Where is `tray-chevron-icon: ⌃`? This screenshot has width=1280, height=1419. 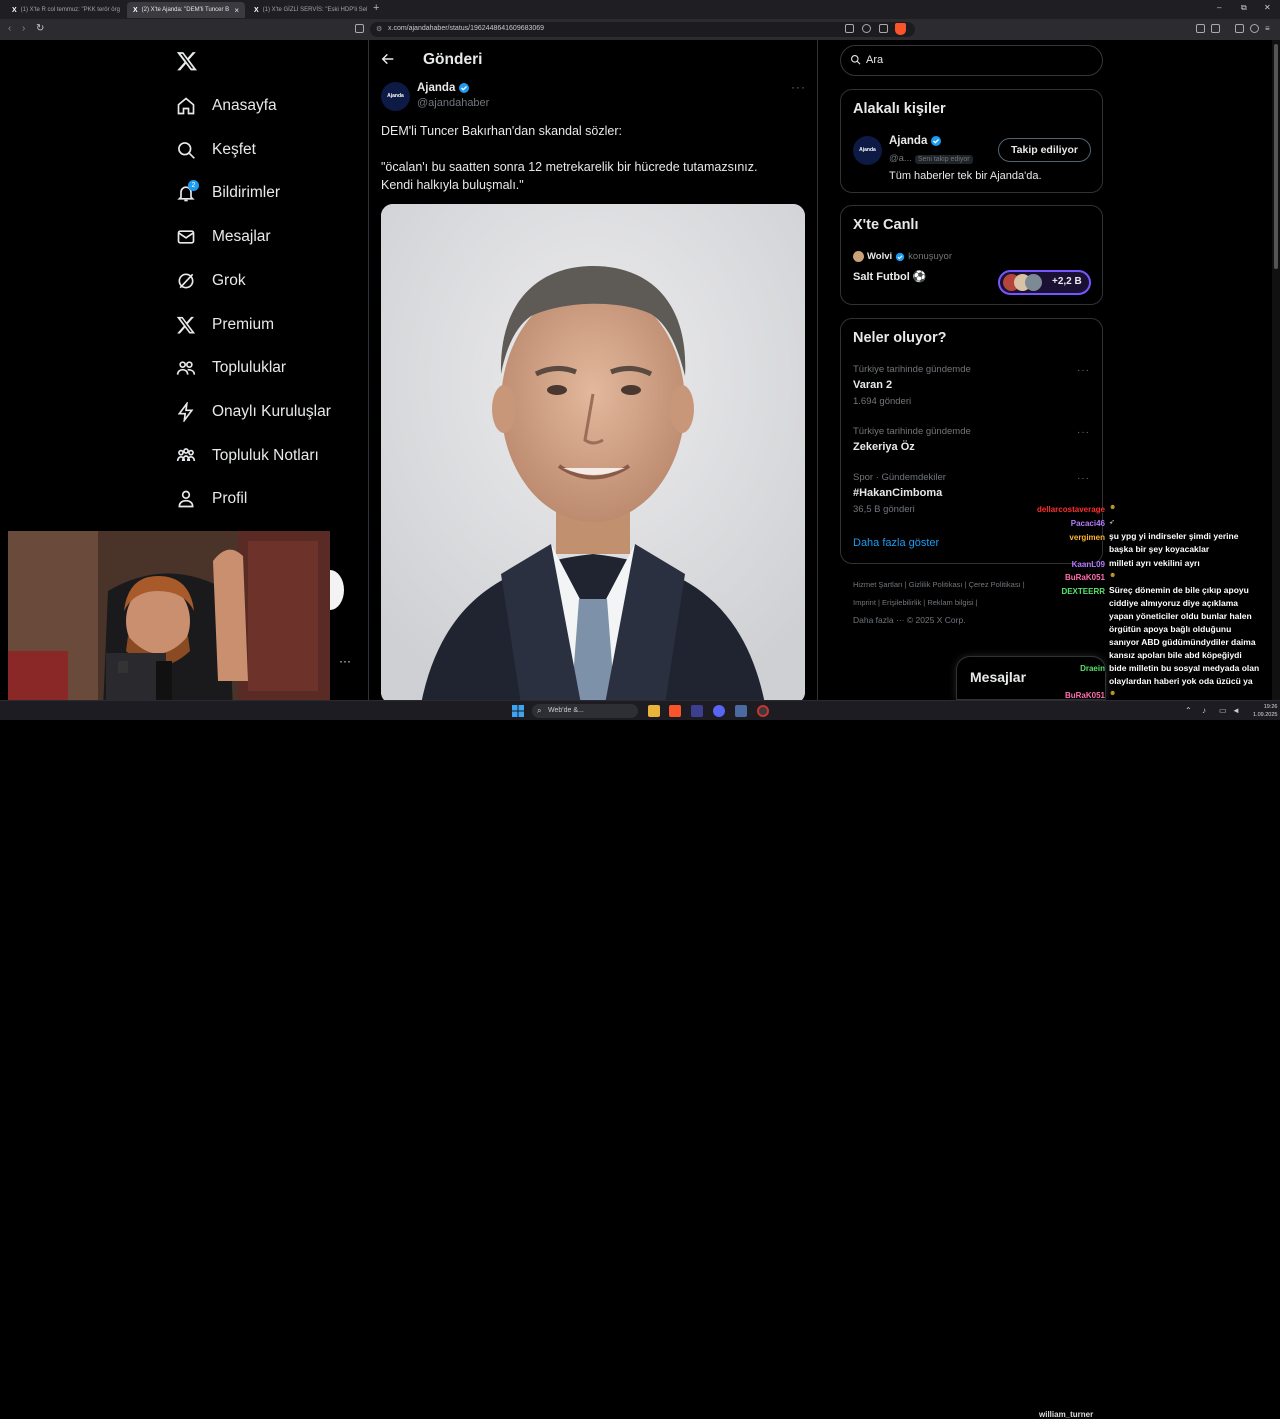 tray-chevron-icon: ⌃ is located at coordinates (1188, 710).